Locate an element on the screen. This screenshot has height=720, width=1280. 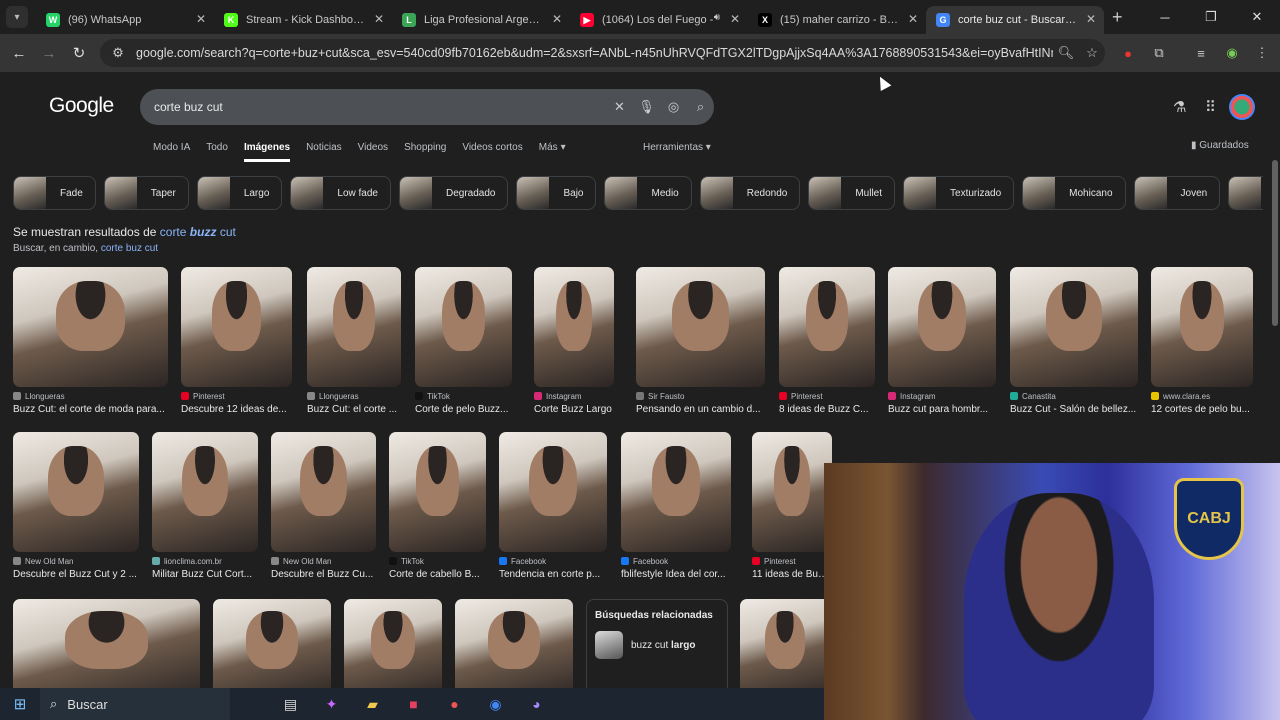
page-scrollbar is located at coordinates (1275, 243).